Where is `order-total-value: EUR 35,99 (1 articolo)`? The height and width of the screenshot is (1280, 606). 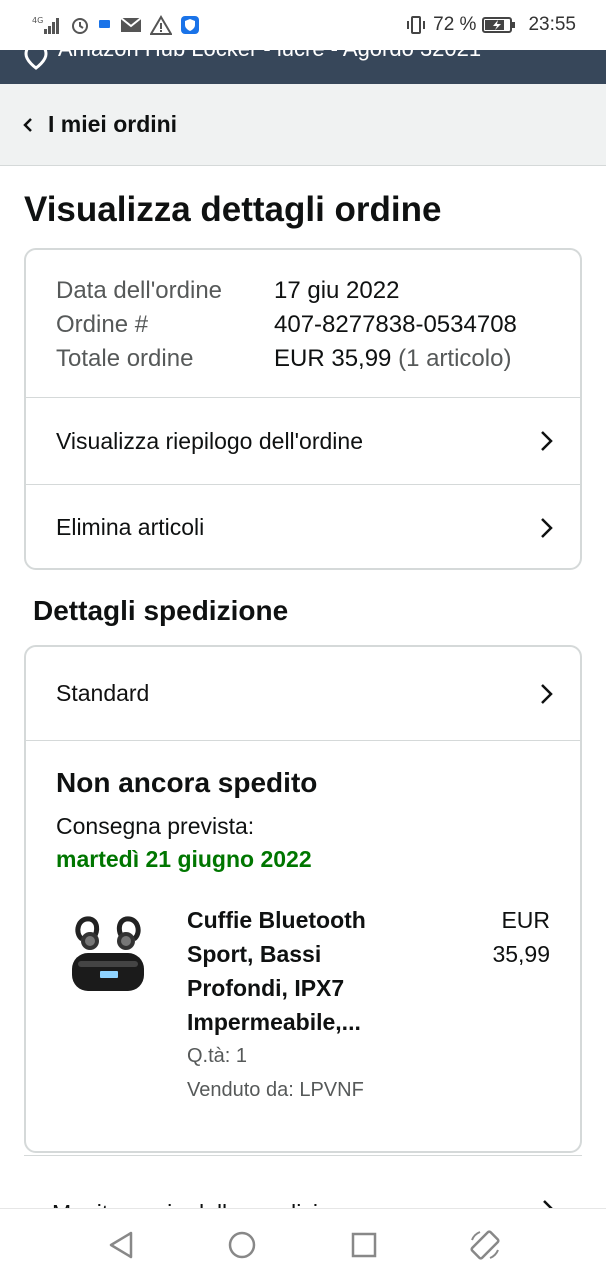
order-total-value: EUR 35,99 (1 articolo) is located at coordinates (392, 359).